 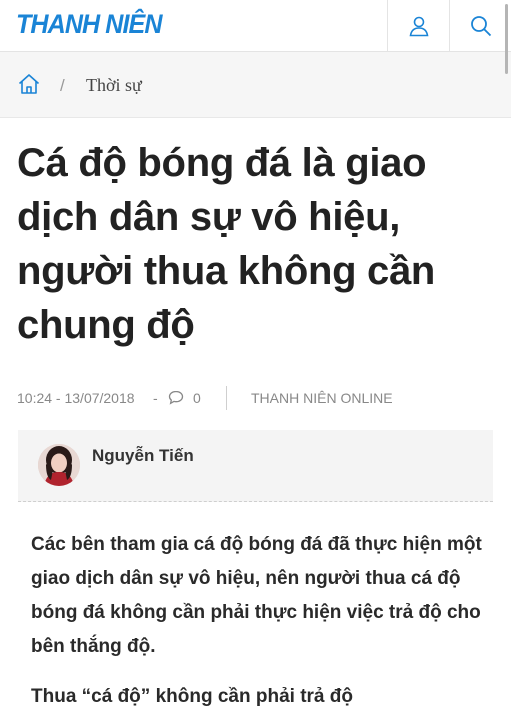 What do you see at coordinates (59, 465) in the screenshot?
I see `author-avatar` at bounding box center [59, 465].